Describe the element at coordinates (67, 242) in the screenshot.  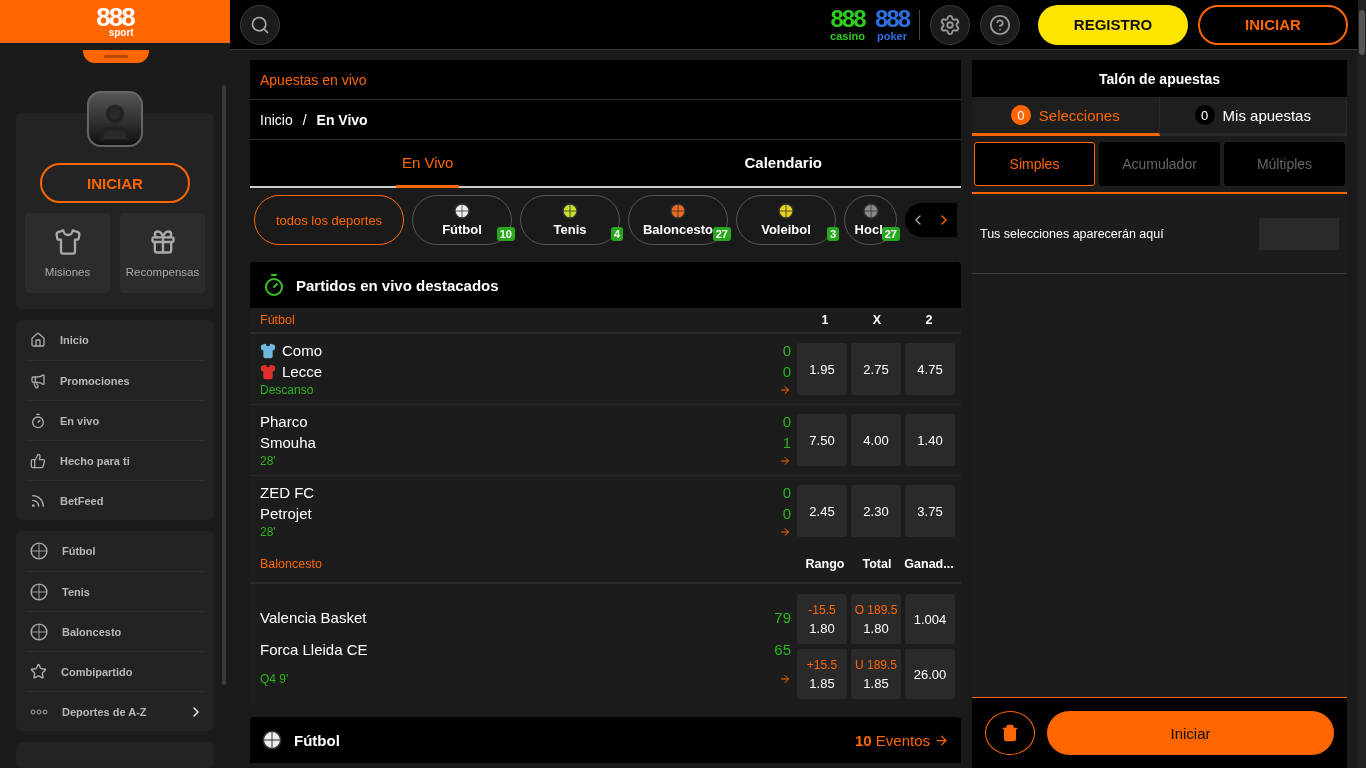
I see `shirt-icon` at that location.